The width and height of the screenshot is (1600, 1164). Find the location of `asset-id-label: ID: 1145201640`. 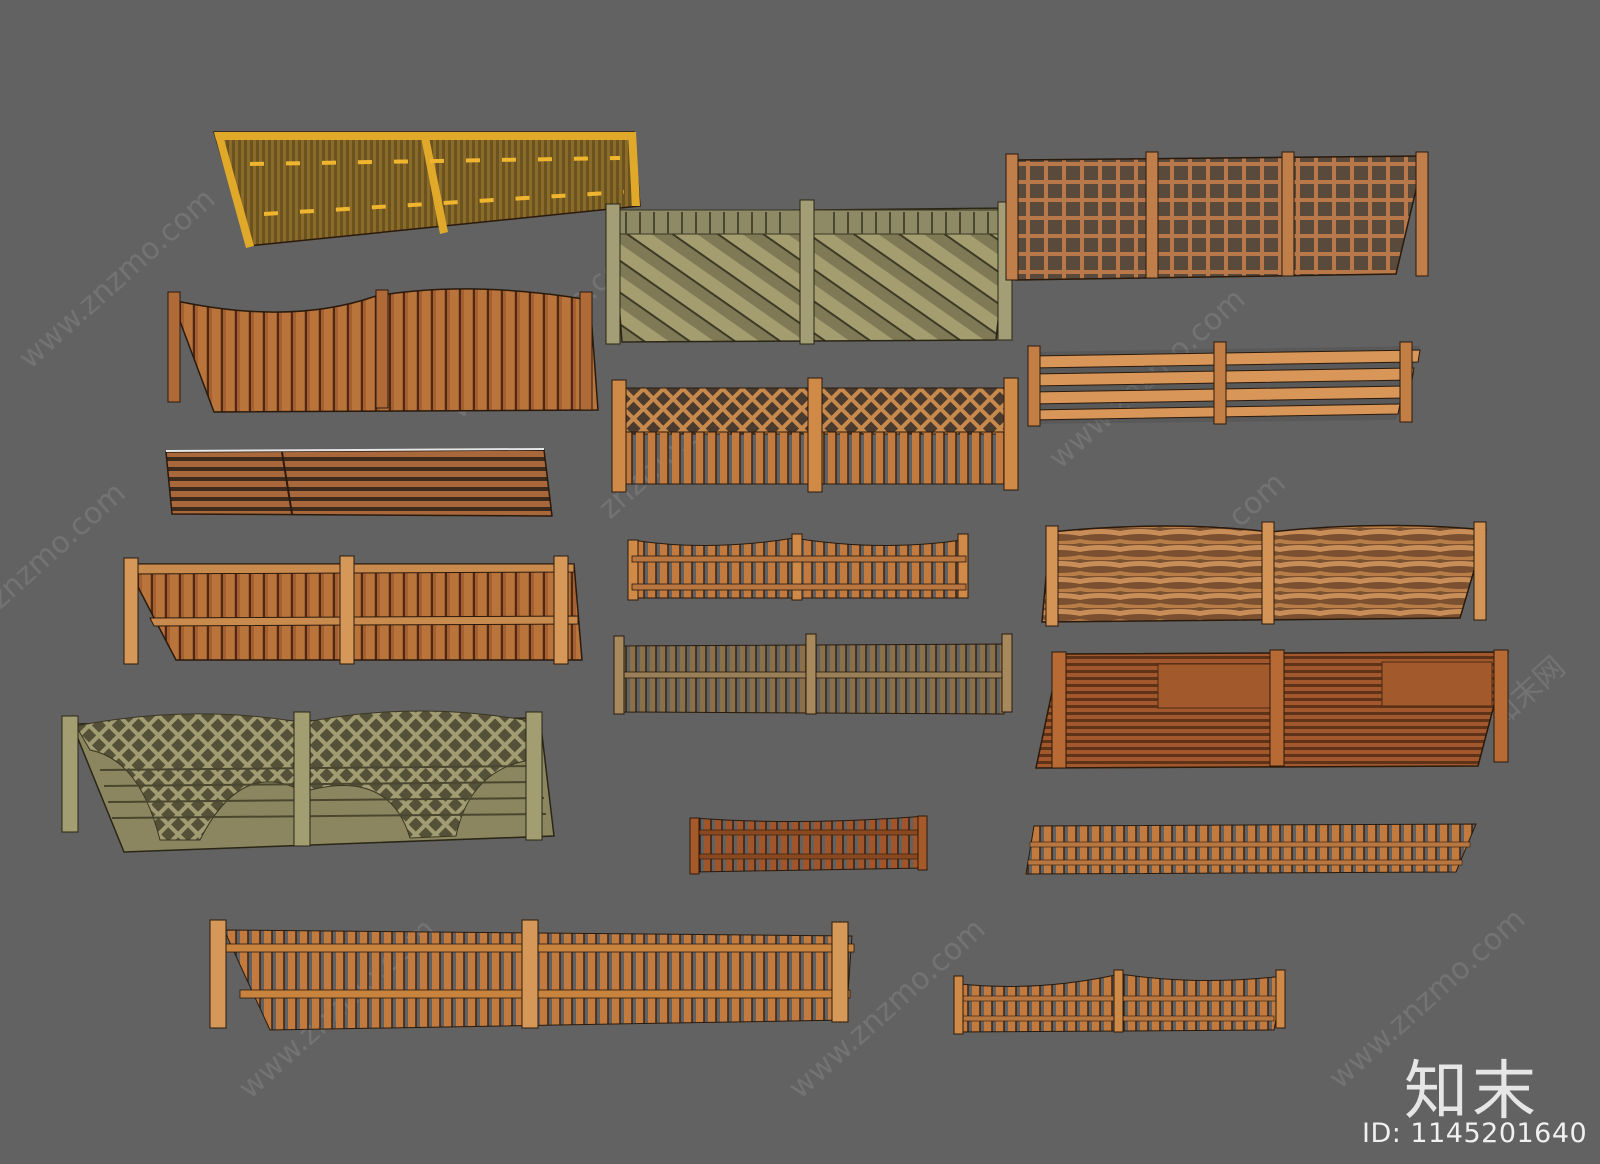

asset-id-label: ID: 1145201640 is located at coordinates (1475, 1133).